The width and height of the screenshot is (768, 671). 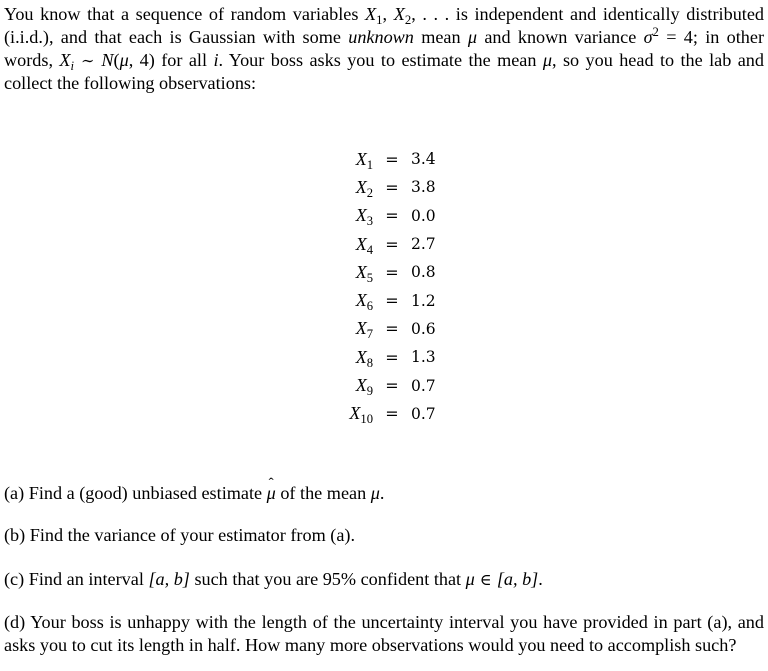 What do you see at coordinates (141, 60) in the screenshot?
I see `math-args: , 4)` at bounding box center [141, 60].